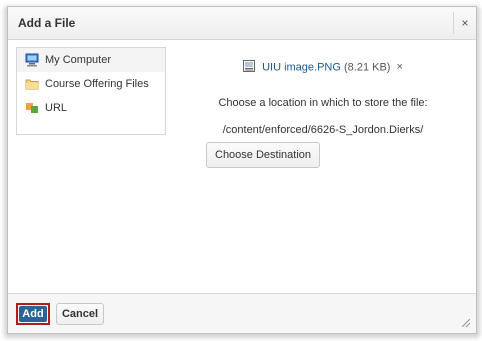 The width and height of the screenshot is (482, 341). I want to click on dialog-footer: Add Cancel, so click(242, 313).